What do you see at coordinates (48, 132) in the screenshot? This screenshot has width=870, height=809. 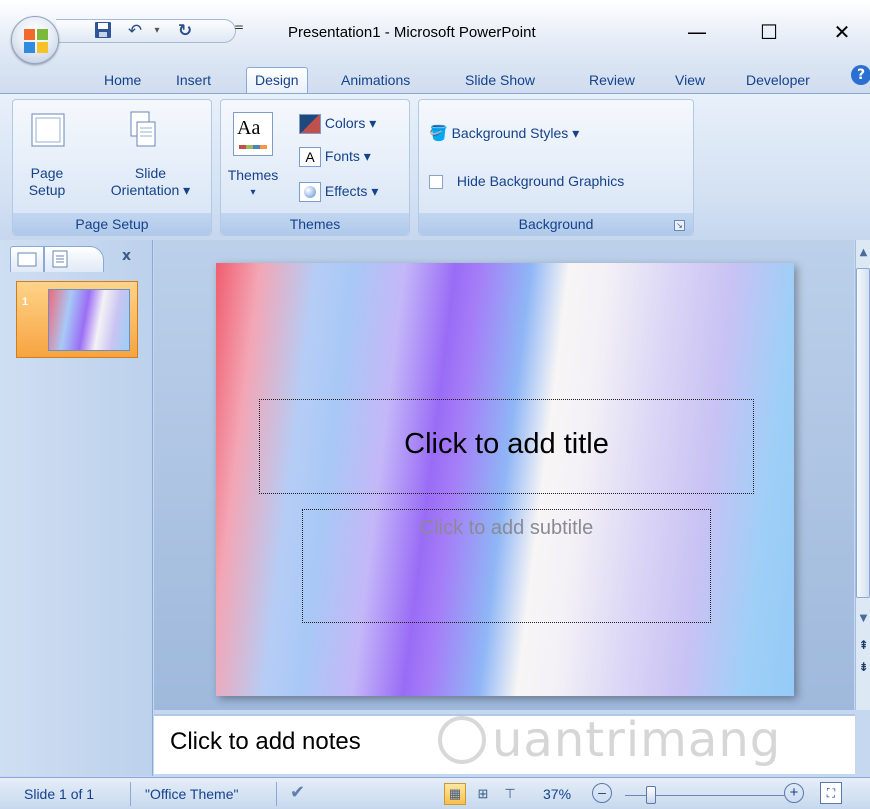 I see `page-setup-icon` at bounding box center [48, 132].